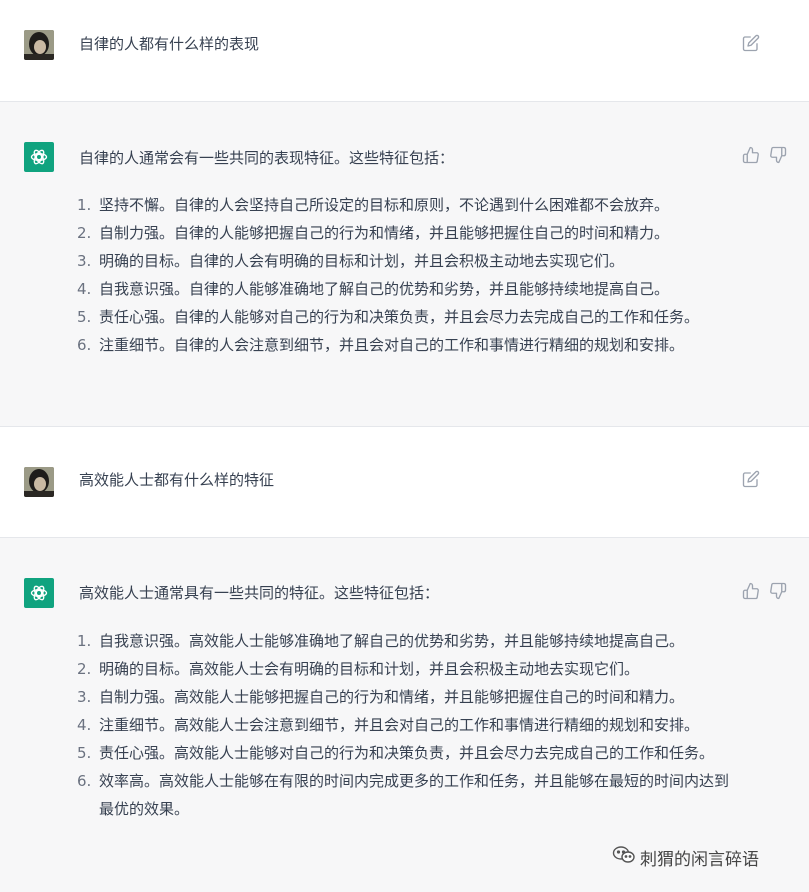  Describe the element at coordinates (404, 482) in the screenshot. I see `user-message: 高效能人士都有什么样的特征` at that location.